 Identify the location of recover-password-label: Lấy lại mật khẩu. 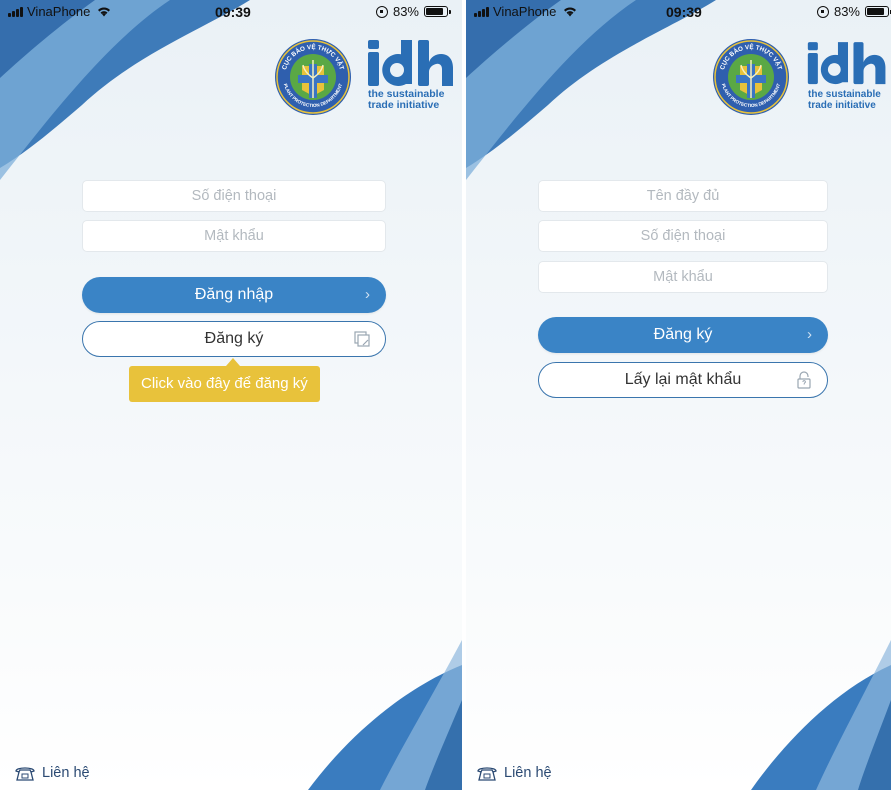
(683, 379).